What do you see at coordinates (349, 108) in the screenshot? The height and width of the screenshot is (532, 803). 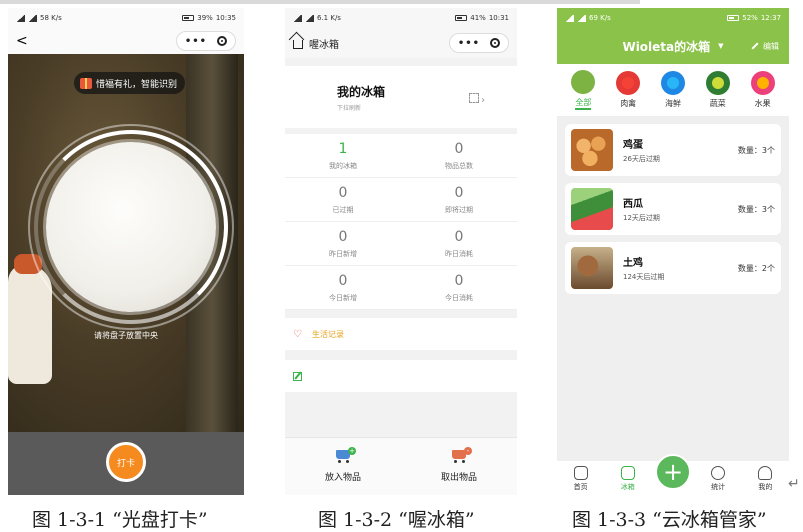 I see `fridge-subtitle: 下拉刷新` at bounding box center [349, 108].